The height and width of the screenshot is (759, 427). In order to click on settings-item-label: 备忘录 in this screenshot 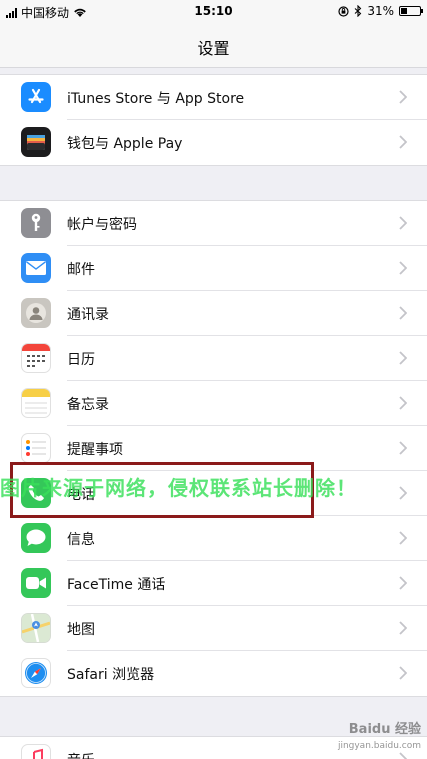, I will do `click(88, 405)`.